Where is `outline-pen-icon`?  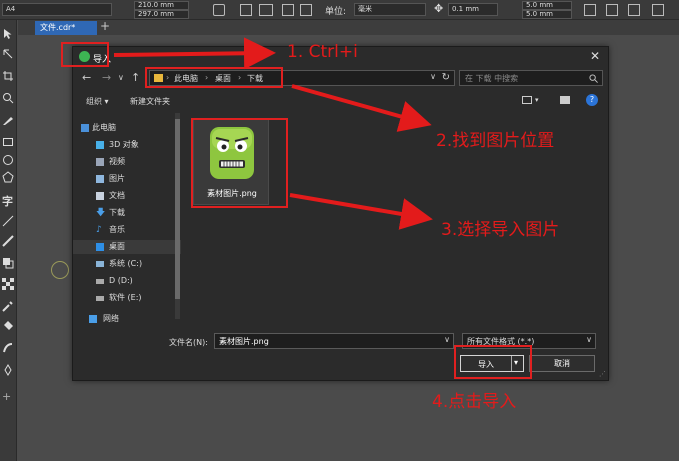
outline-pen-icon is located at coordinates (8, 370).